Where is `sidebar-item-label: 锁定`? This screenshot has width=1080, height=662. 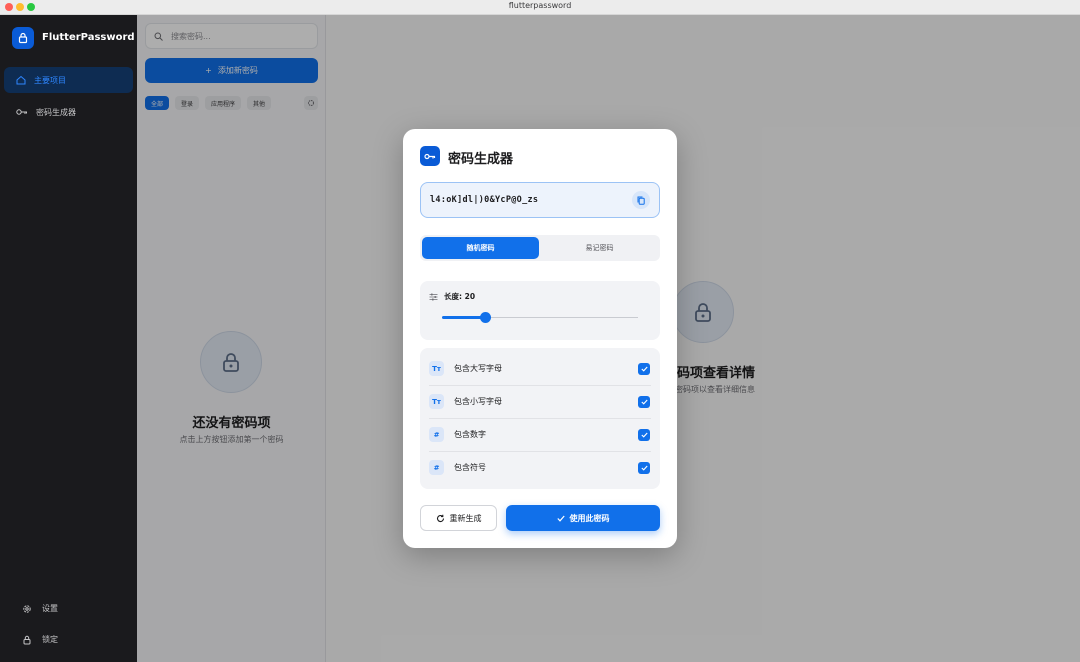
sidebar-item-label: 锁定 is located at coordinates (50, 639).